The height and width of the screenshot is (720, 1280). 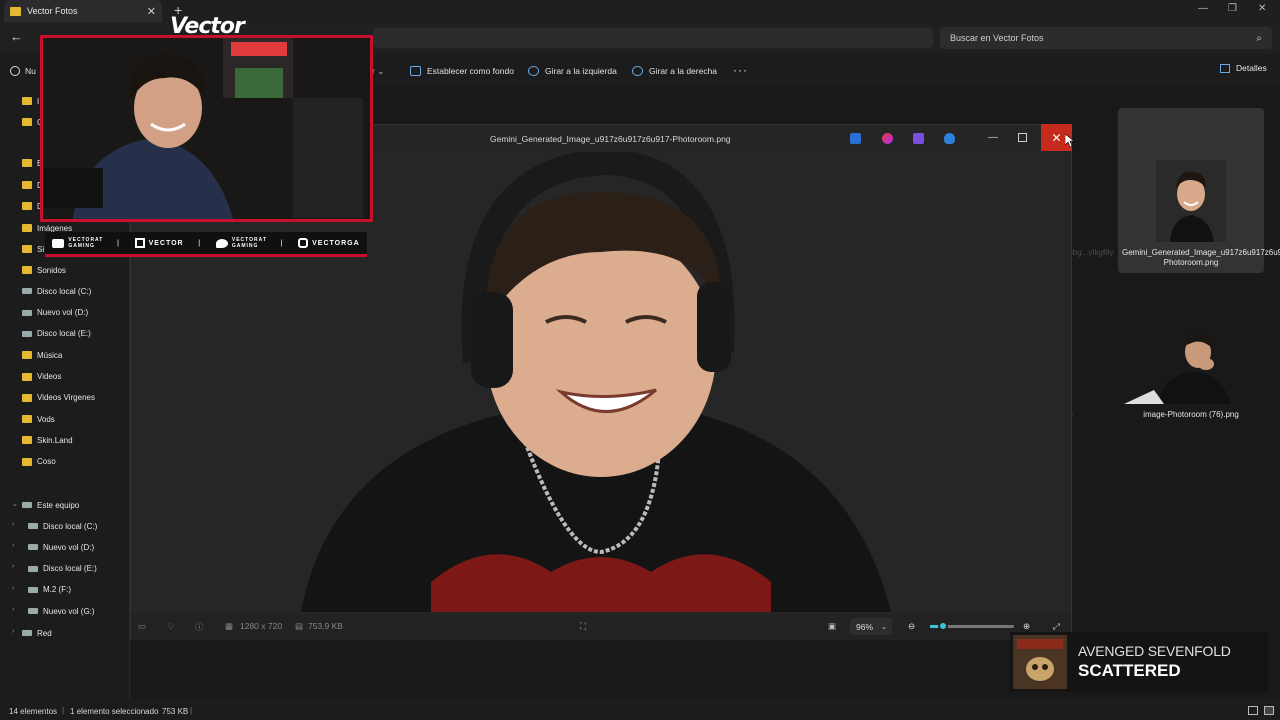 I want to click on zoom-in-icon: ⊕, so click(x=1026, y=626).